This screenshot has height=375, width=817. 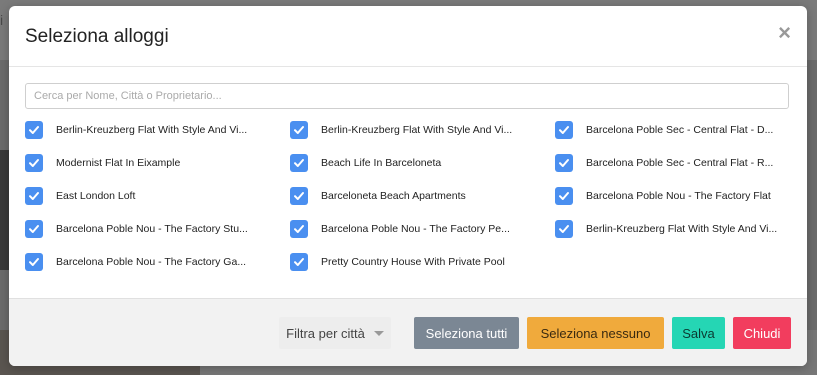 What do you see at coordinates (381, 163) in the screenshot?
I see `accommodation-label: Beach Life In Barceloneta` at bounding box center [381, 163].